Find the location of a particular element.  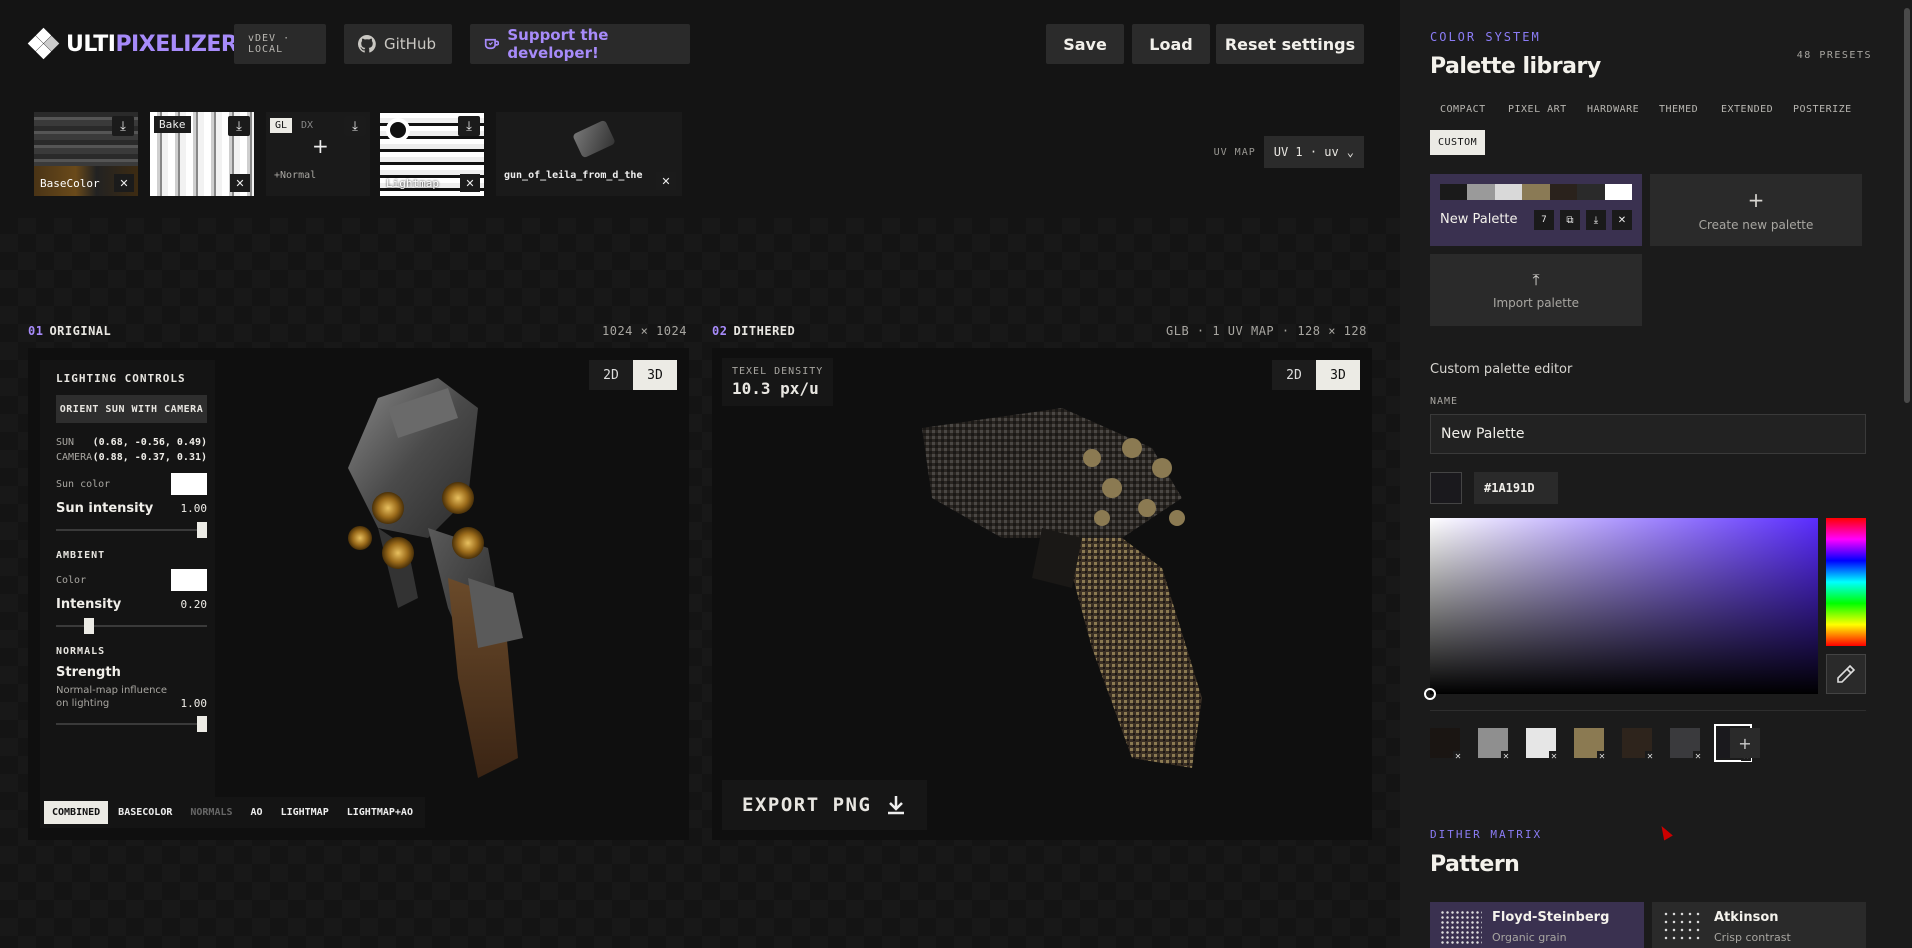

original-model-render is located at coordinates (473, 588).